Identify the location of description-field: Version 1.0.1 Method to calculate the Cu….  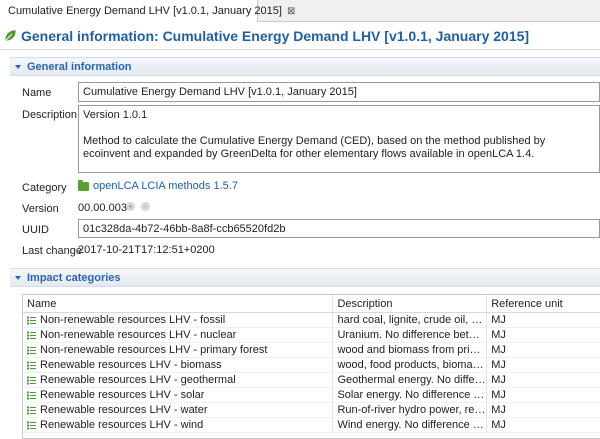
(339, 139).